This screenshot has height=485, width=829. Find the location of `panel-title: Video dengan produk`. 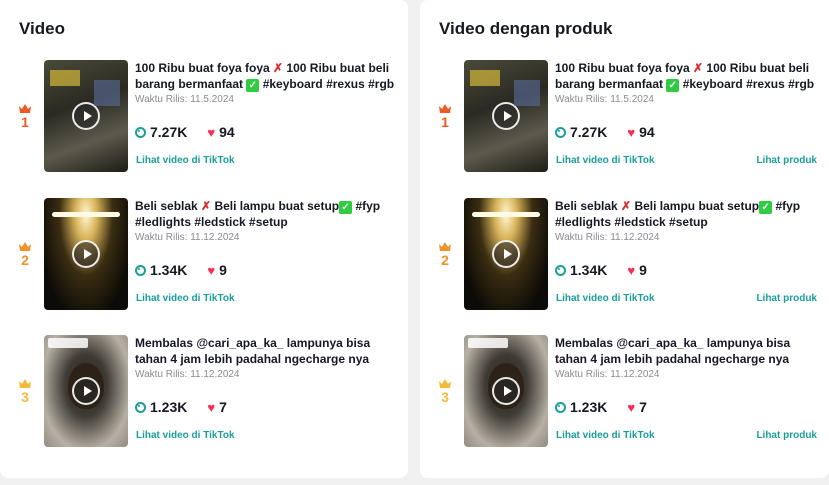

panel-title: Video dengan produk is located at coordinates (526, 28).